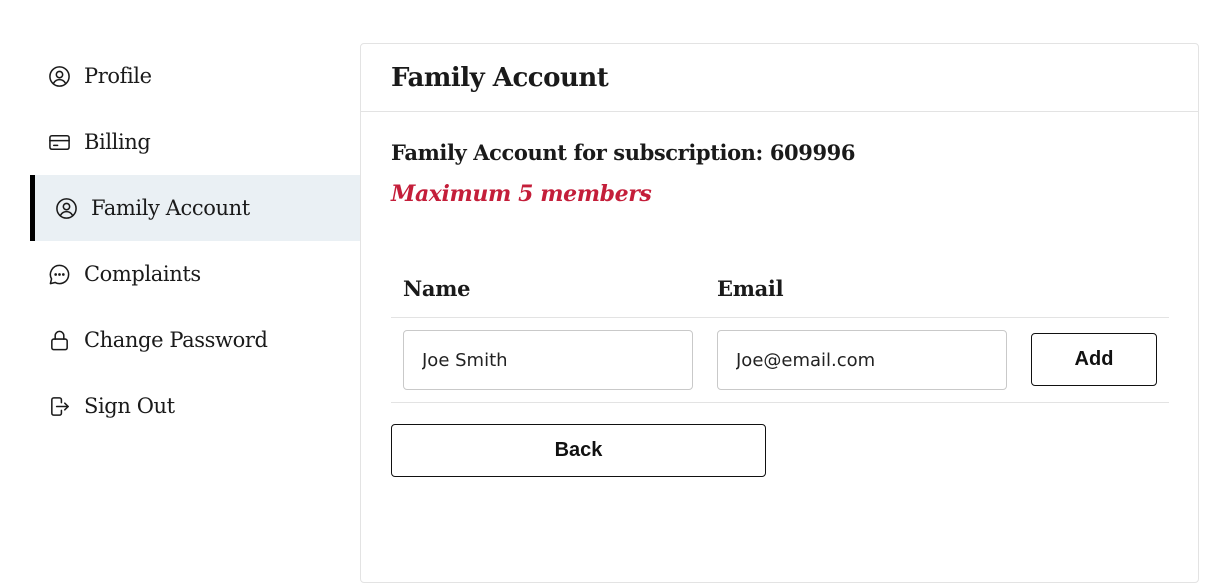  I want to click on sidebar-item-profile: Profile, so click(195, 76).